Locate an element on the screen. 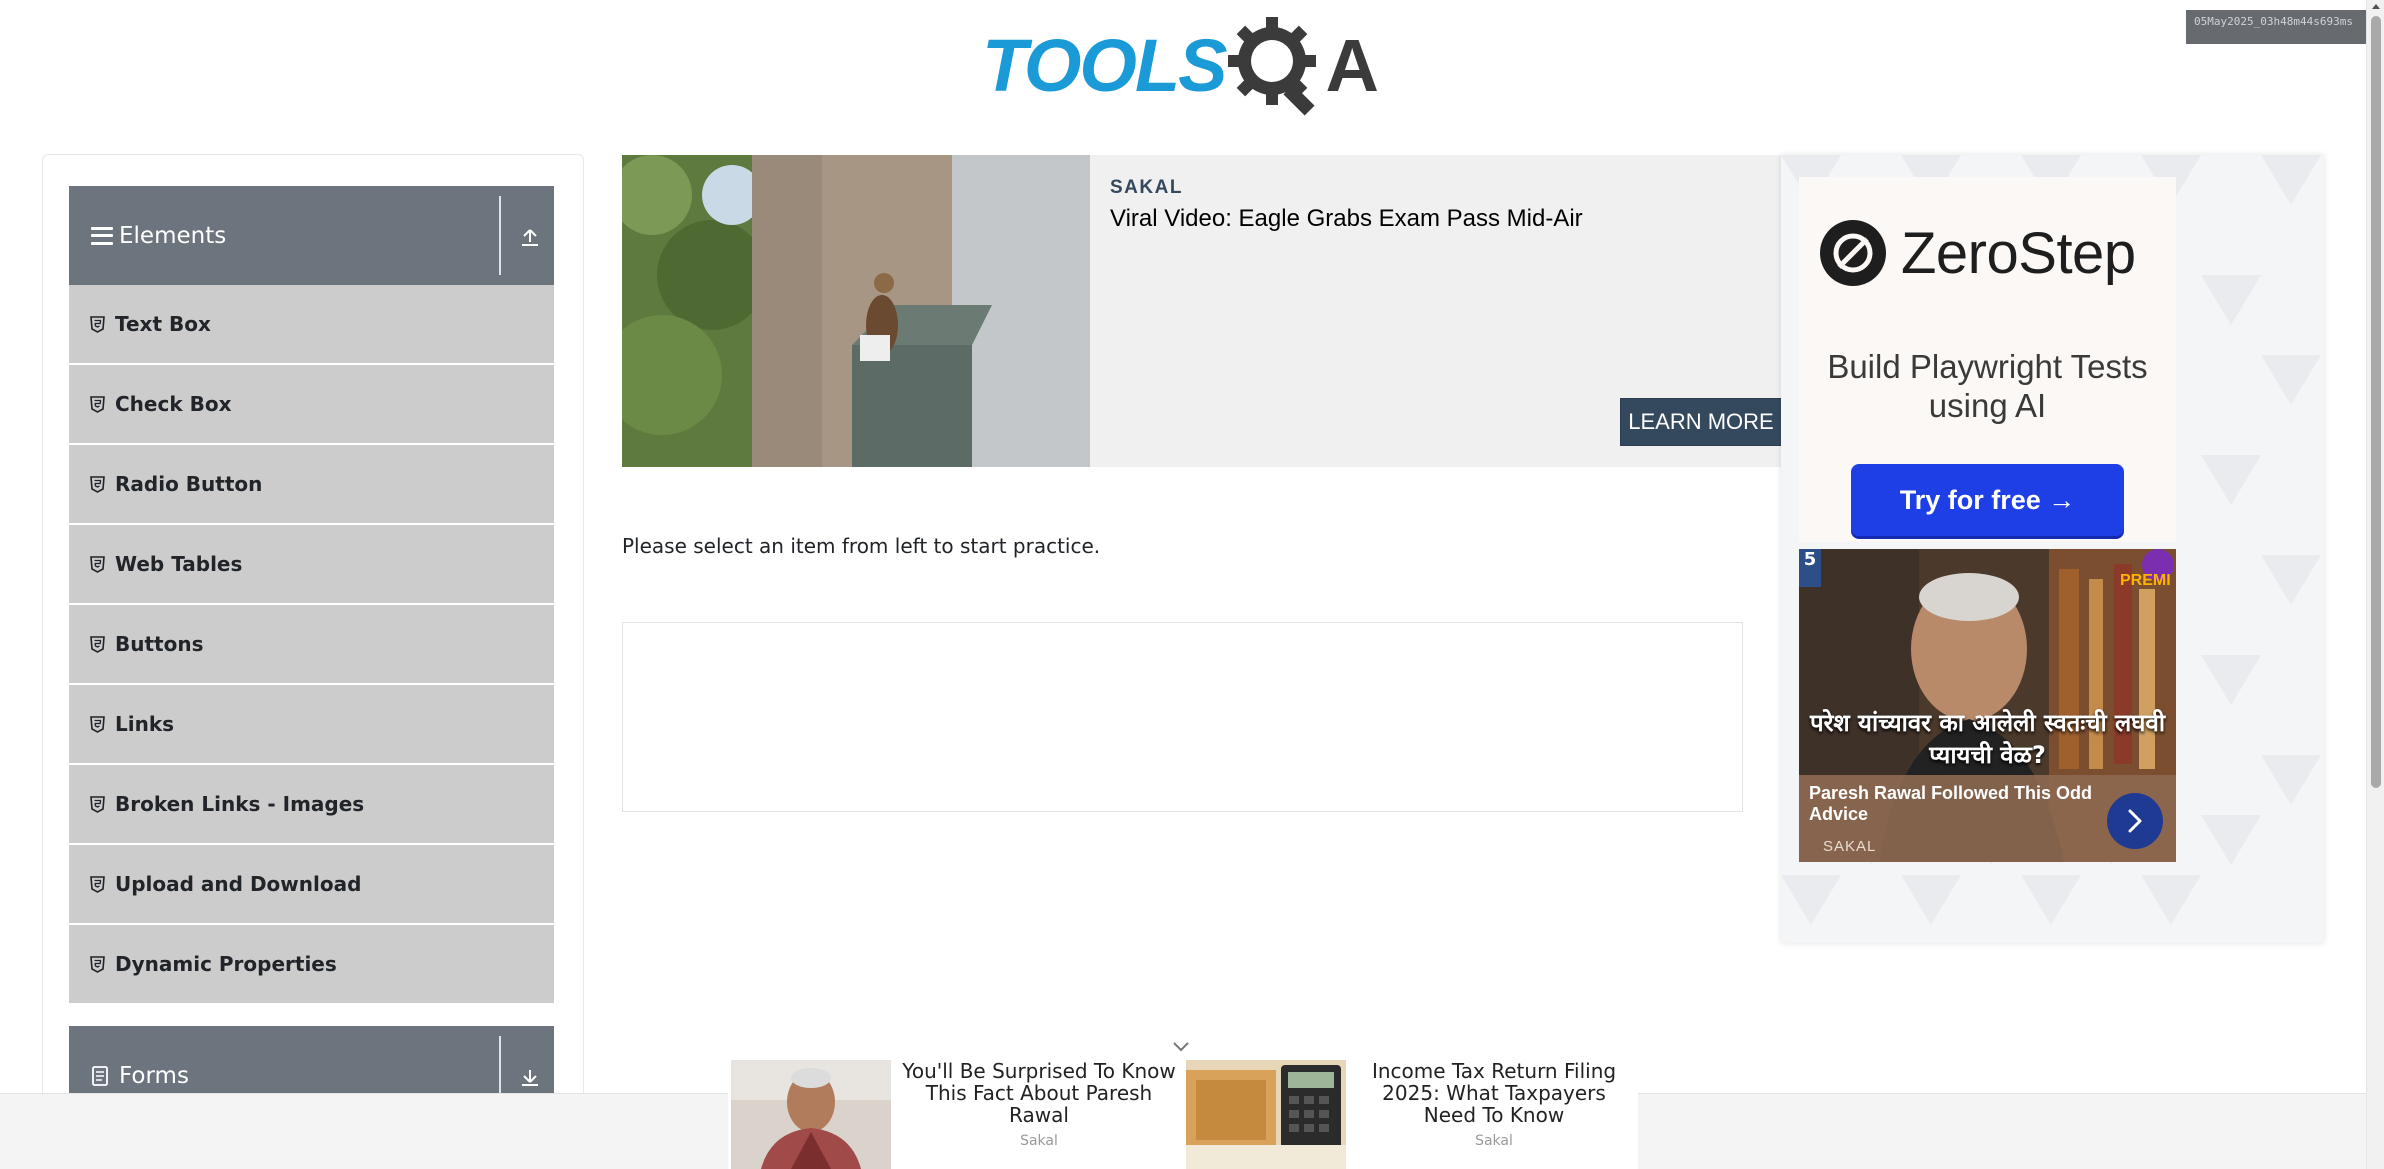 The width and height of the screenshot is (2384, 1169). menu-item-web-tables: Web Tables is located at coordinates (311, 565).